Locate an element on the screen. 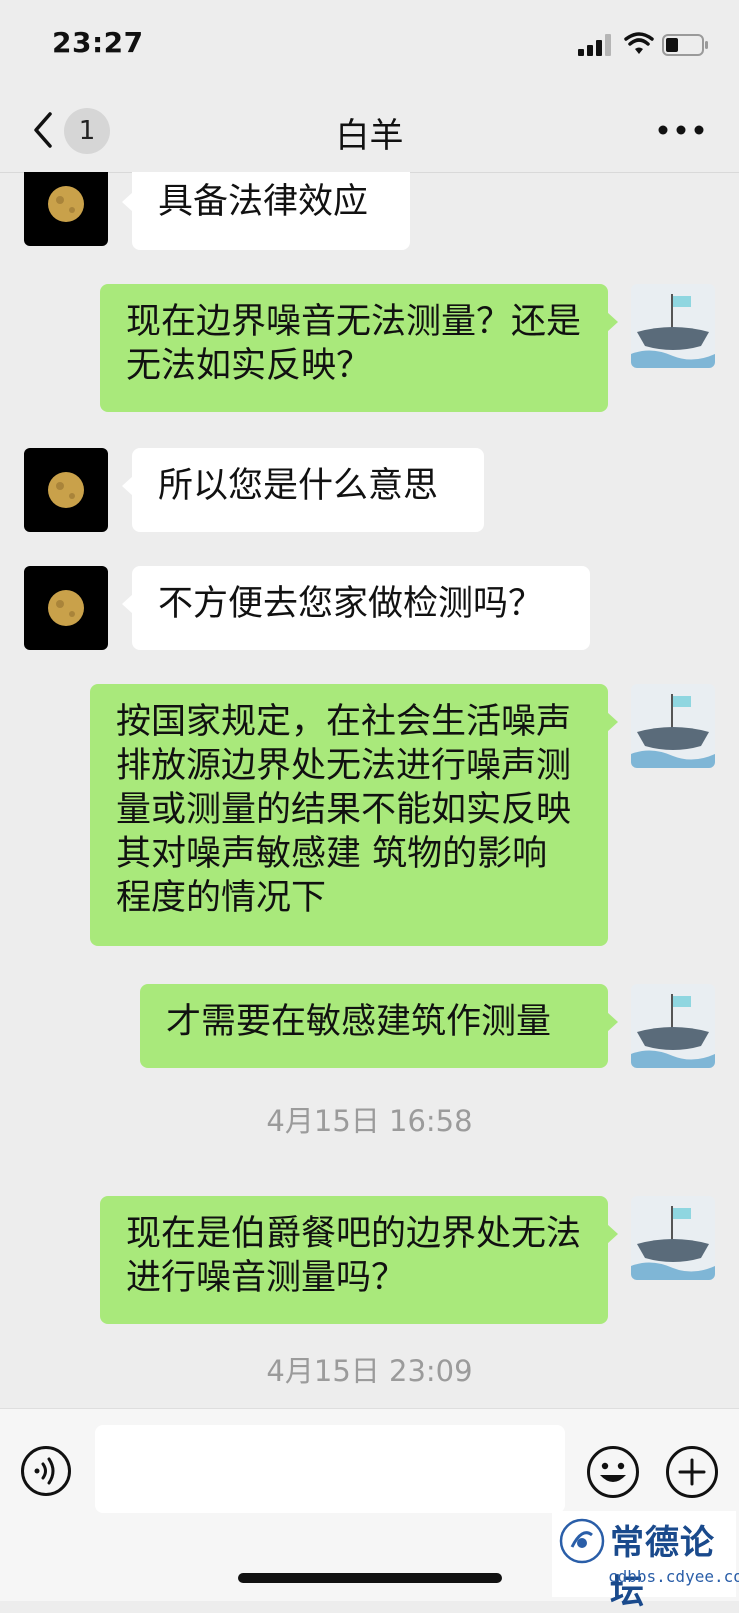 The height and width of the screenshot is (1613, 739). battery-icon is located at coordinates (685, 45).